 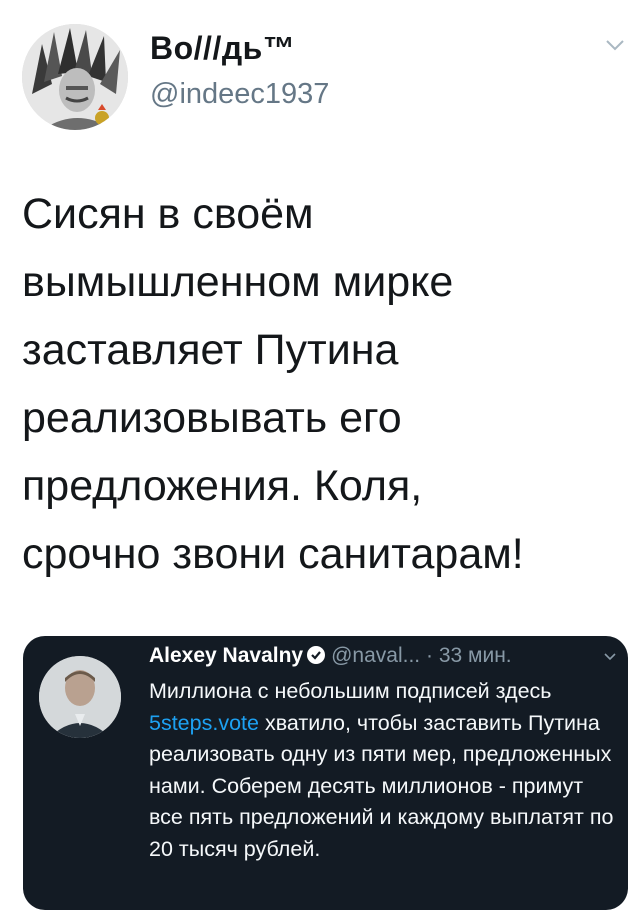 What do you see at coordinates (204, 722) in the screenshot?
I see `quoted-link: 5steps.vote` at bounding box center [204, 722].